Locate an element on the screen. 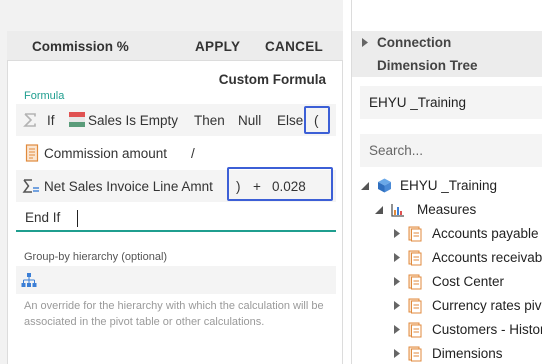  close-paren-token: ) is located at coordinates (238, 186).